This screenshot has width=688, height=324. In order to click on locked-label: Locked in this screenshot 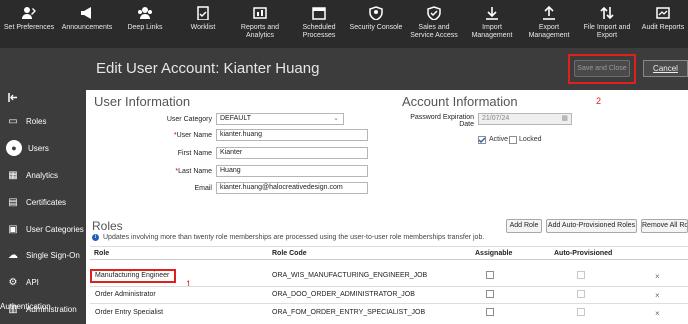, I will do `click(530, 139)`.